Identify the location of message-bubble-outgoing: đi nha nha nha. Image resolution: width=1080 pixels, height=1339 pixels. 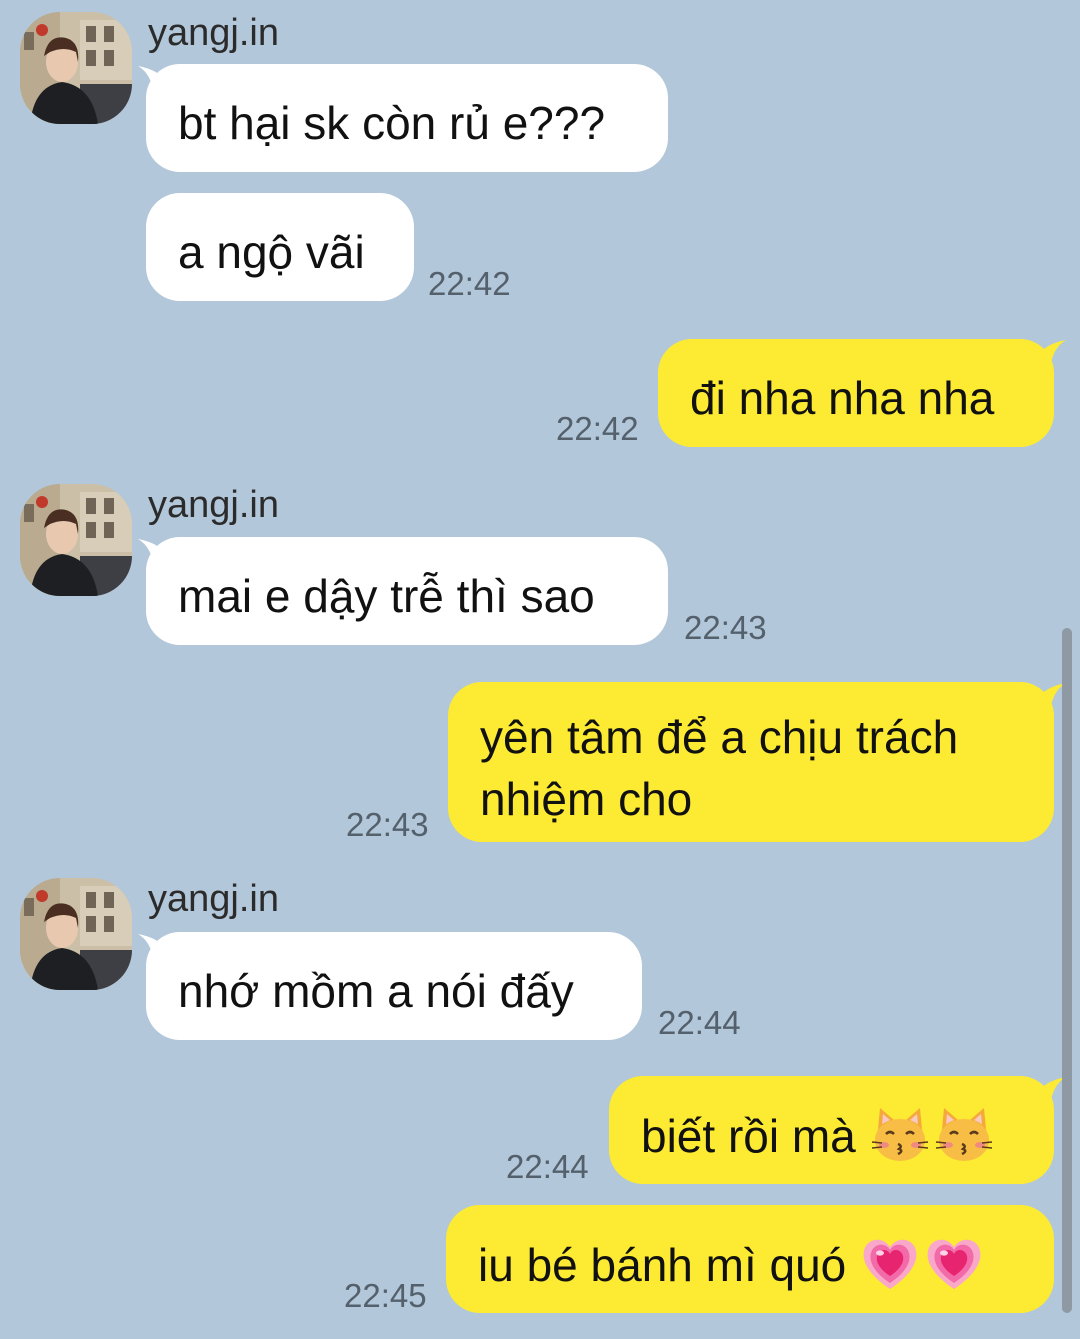
(856, 393).